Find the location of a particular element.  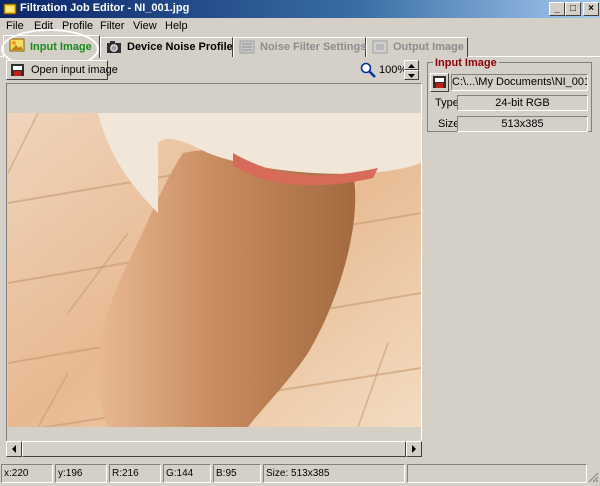

tab-output-image: Output Image is located at coordinates (417, 47).